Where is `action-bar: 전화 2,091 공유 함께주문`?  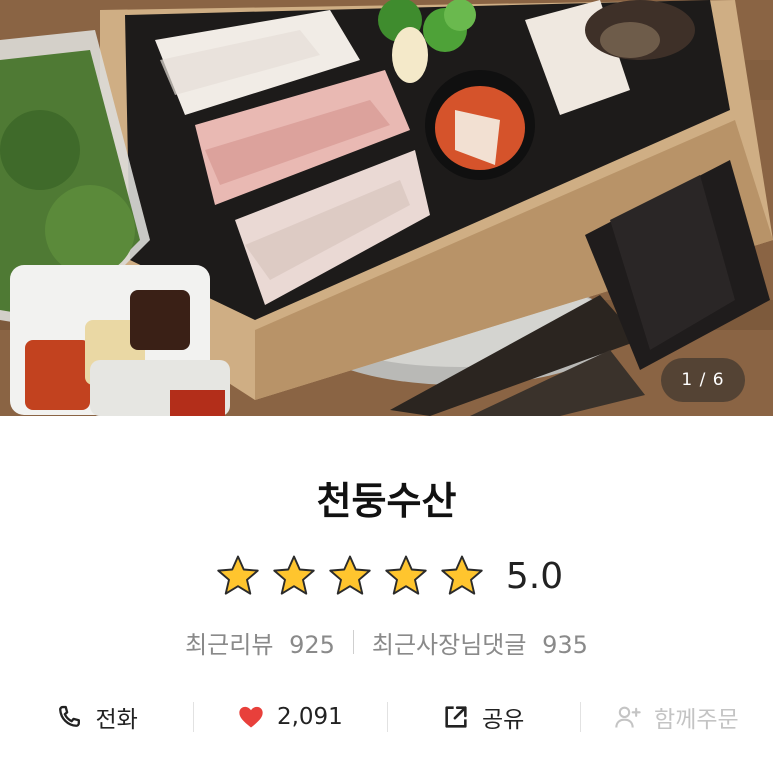
action-bar: 전화 2,091 공유 함께주문 is located at coordinates (386, 717).